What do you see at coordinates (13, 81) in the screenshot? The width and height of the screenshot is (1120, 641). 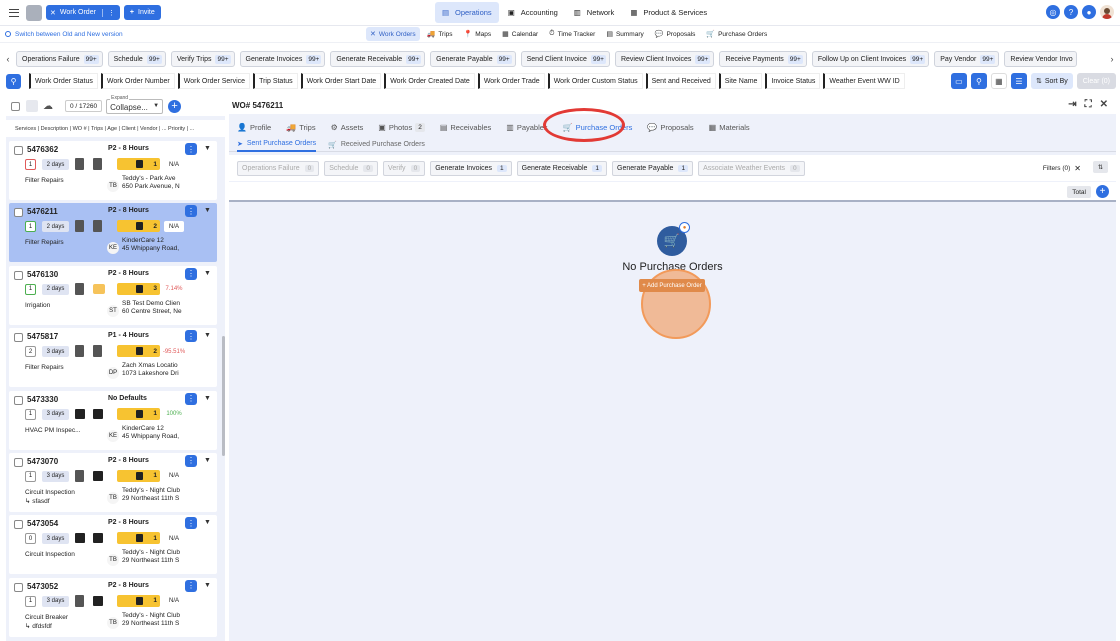 I see `filter-icon: ⚲` at bounding box center [13, 81].